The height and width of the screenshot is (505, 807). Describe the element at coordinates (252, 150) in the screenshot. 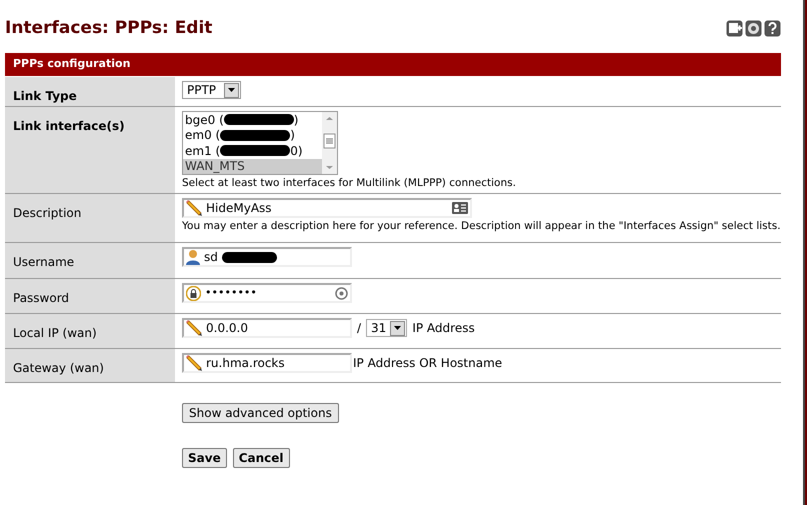

I see `interface-option: em1 ( 0)` at that location.